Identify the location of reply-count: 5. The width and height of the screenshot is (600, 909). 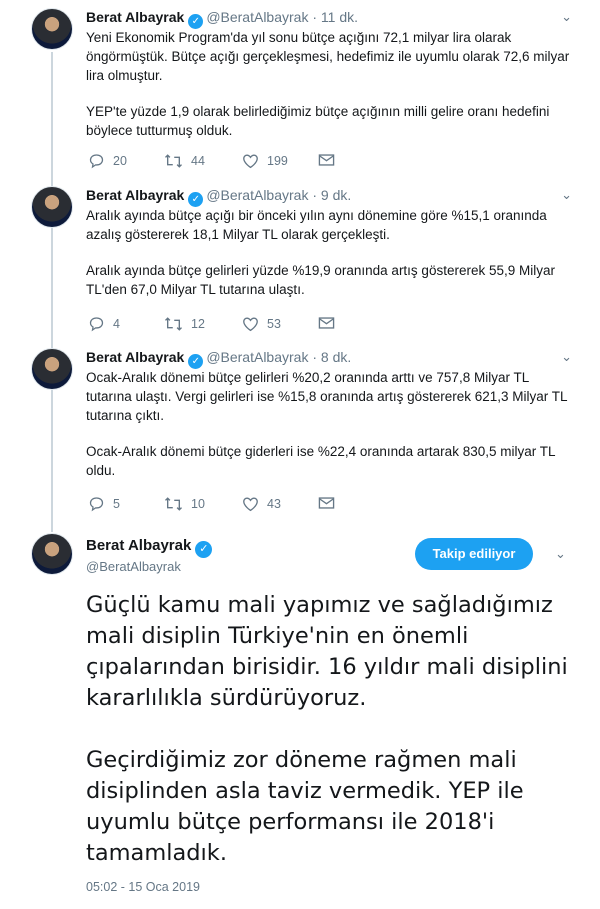
(116, 504).